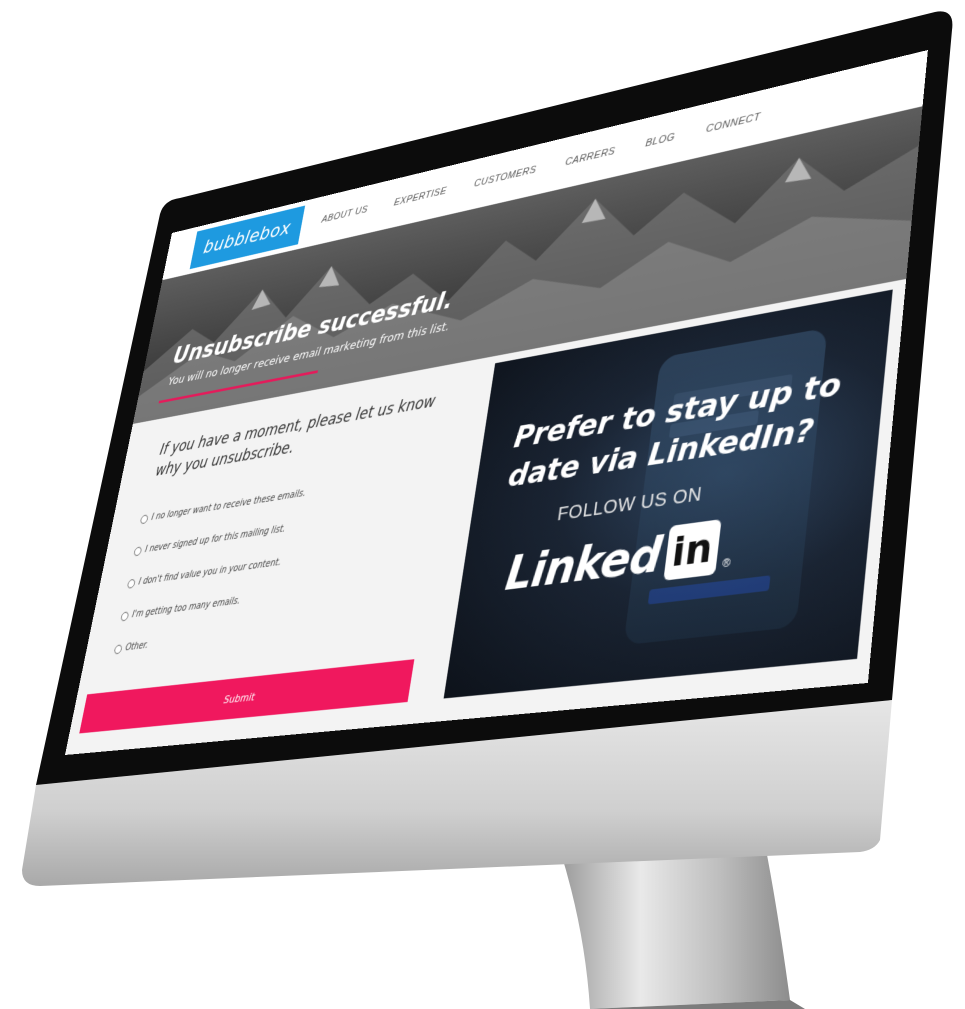 Image resolution: width=965 pixels, height=1009 pixels. I want to click on option-never-signed-up: I never signed up for this mailing list., so click(209, 540).